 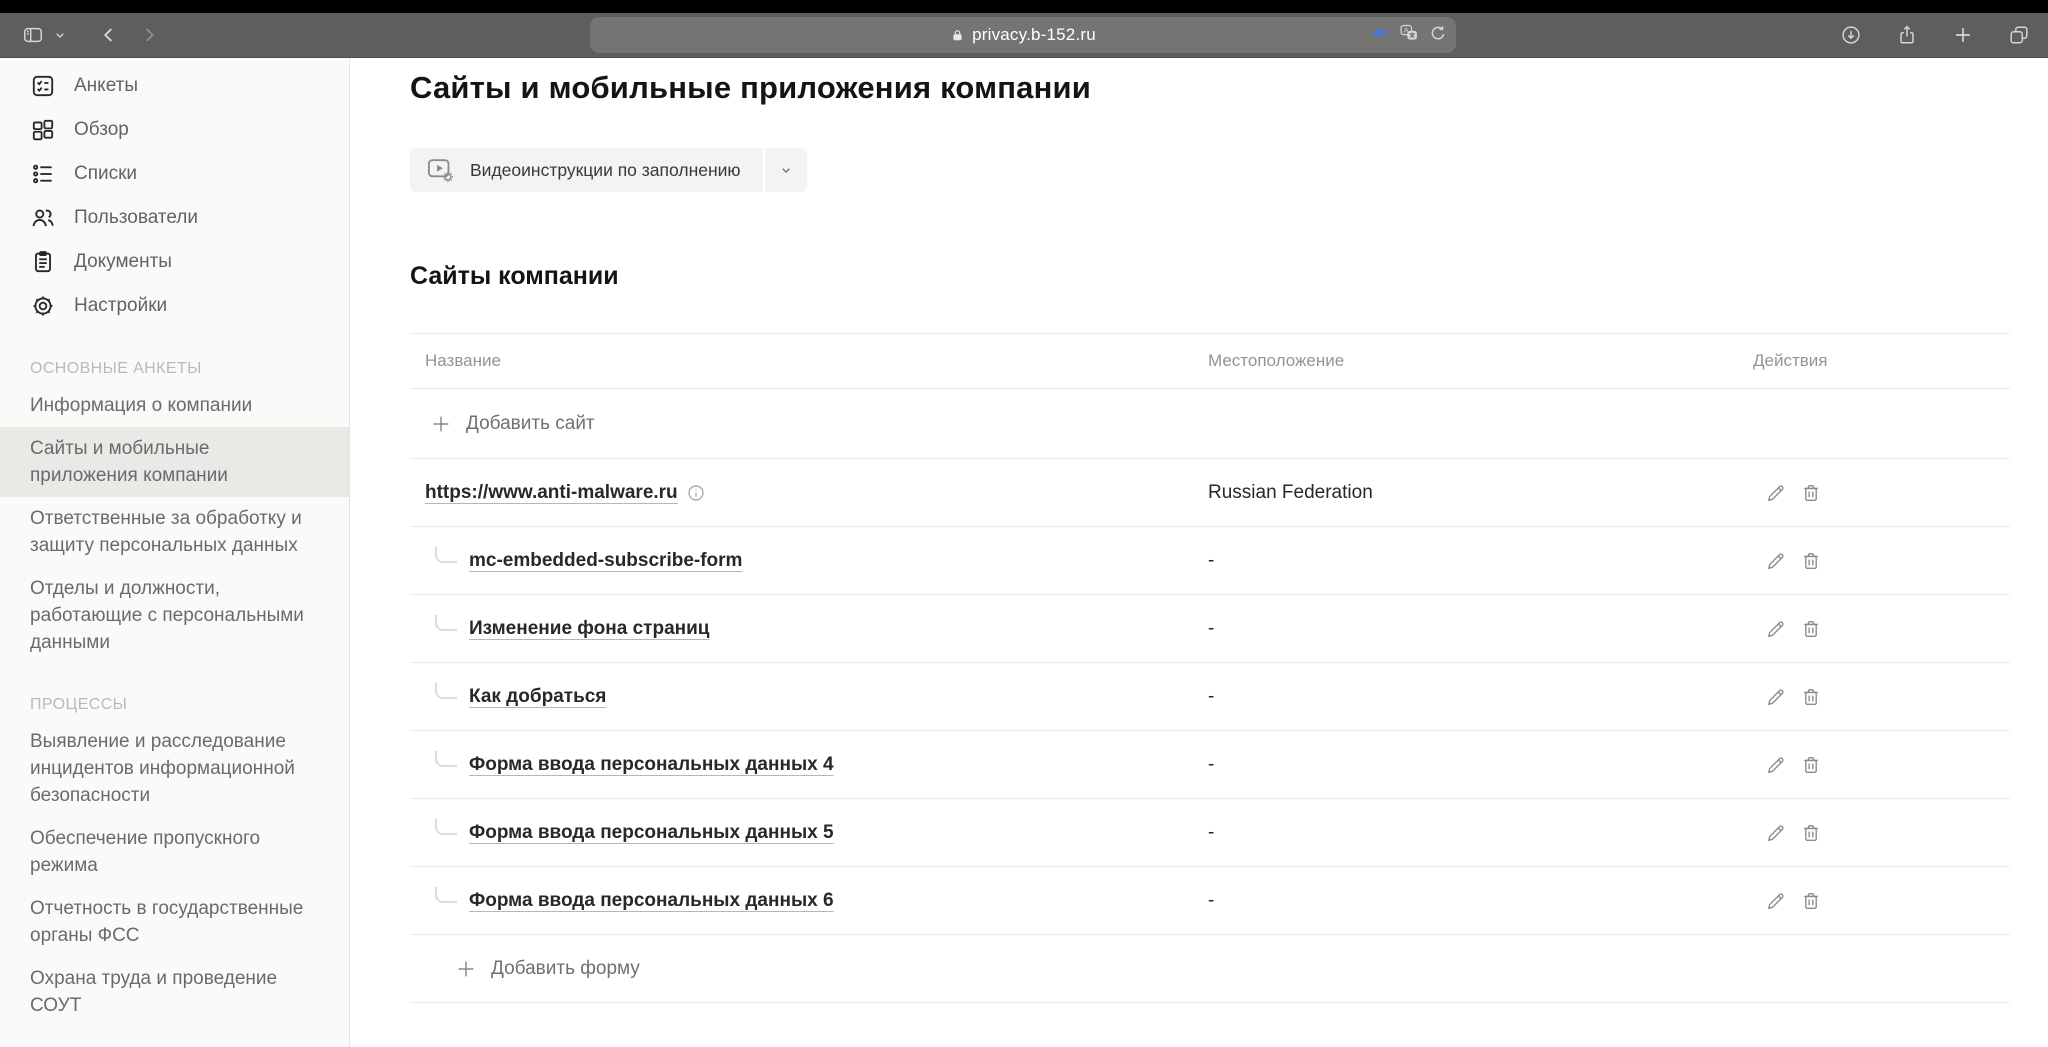 What do you see at coordinates (957, 34) in the screenshot?
I see `lock-icon` at bounding box center [957, 34].